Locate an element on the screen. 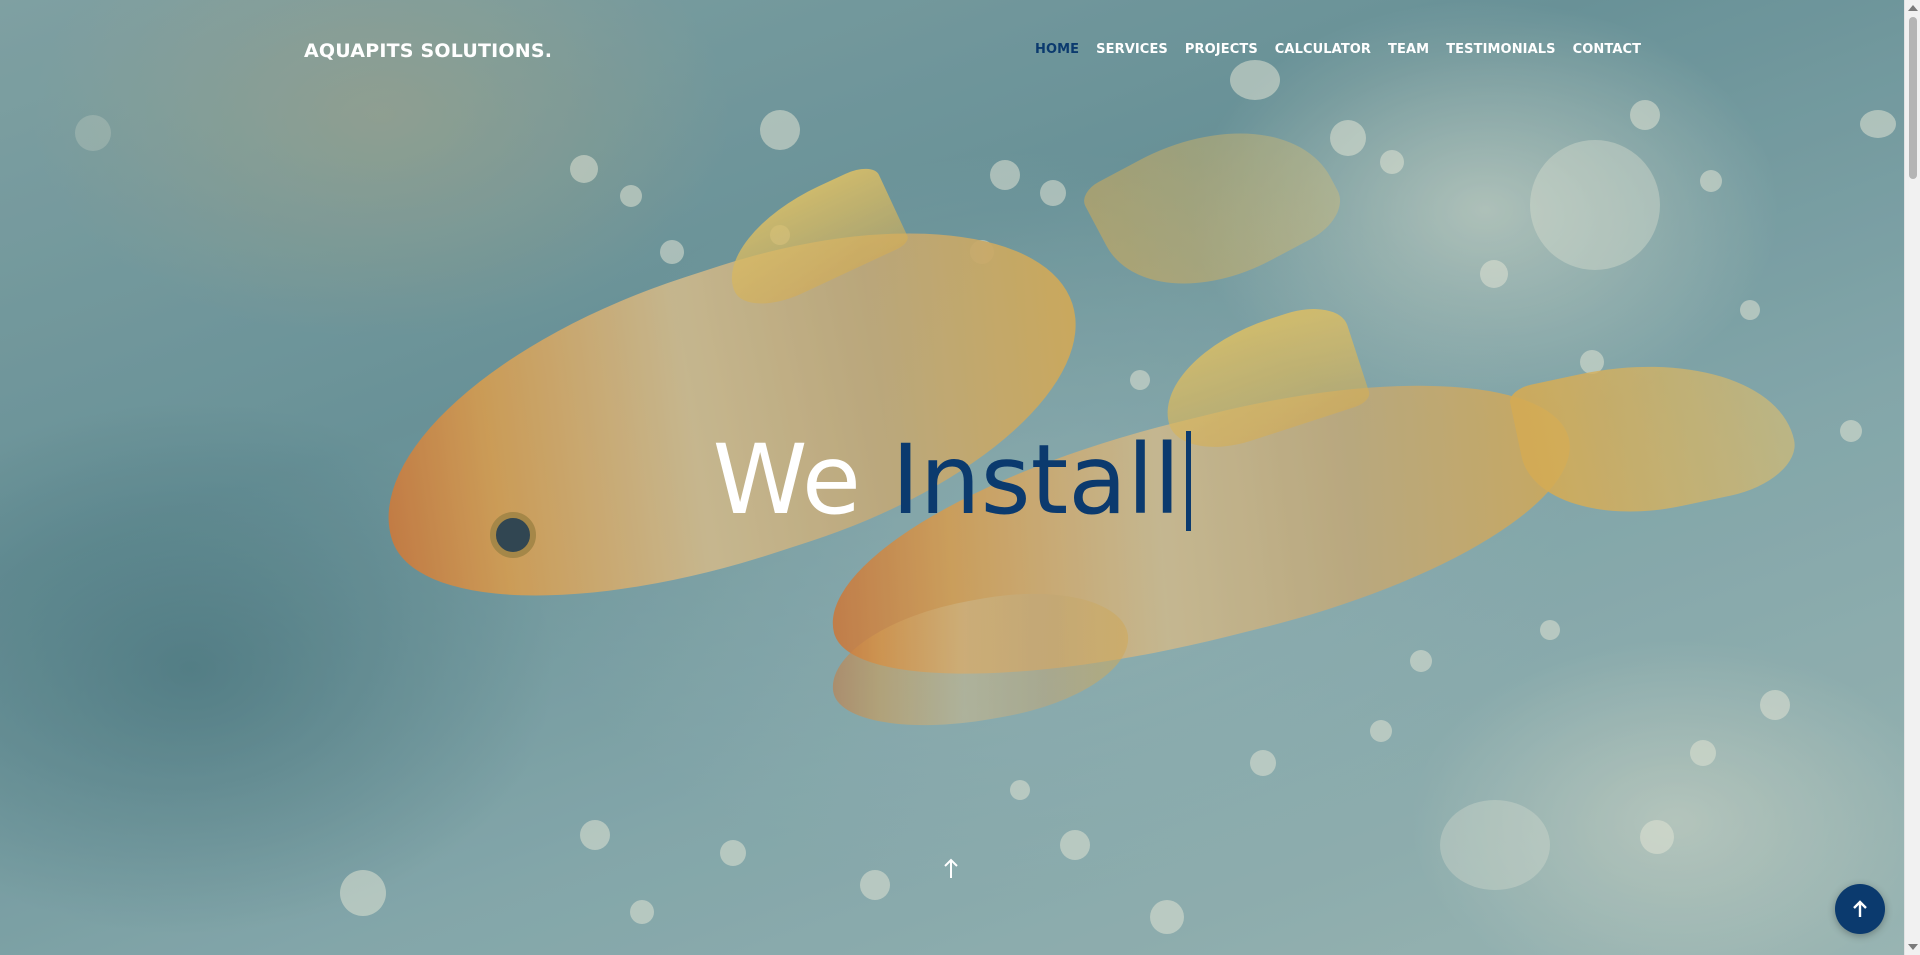 The image size is (1920, 955). hero-headline: We Install is located at coordinates (952, 480).